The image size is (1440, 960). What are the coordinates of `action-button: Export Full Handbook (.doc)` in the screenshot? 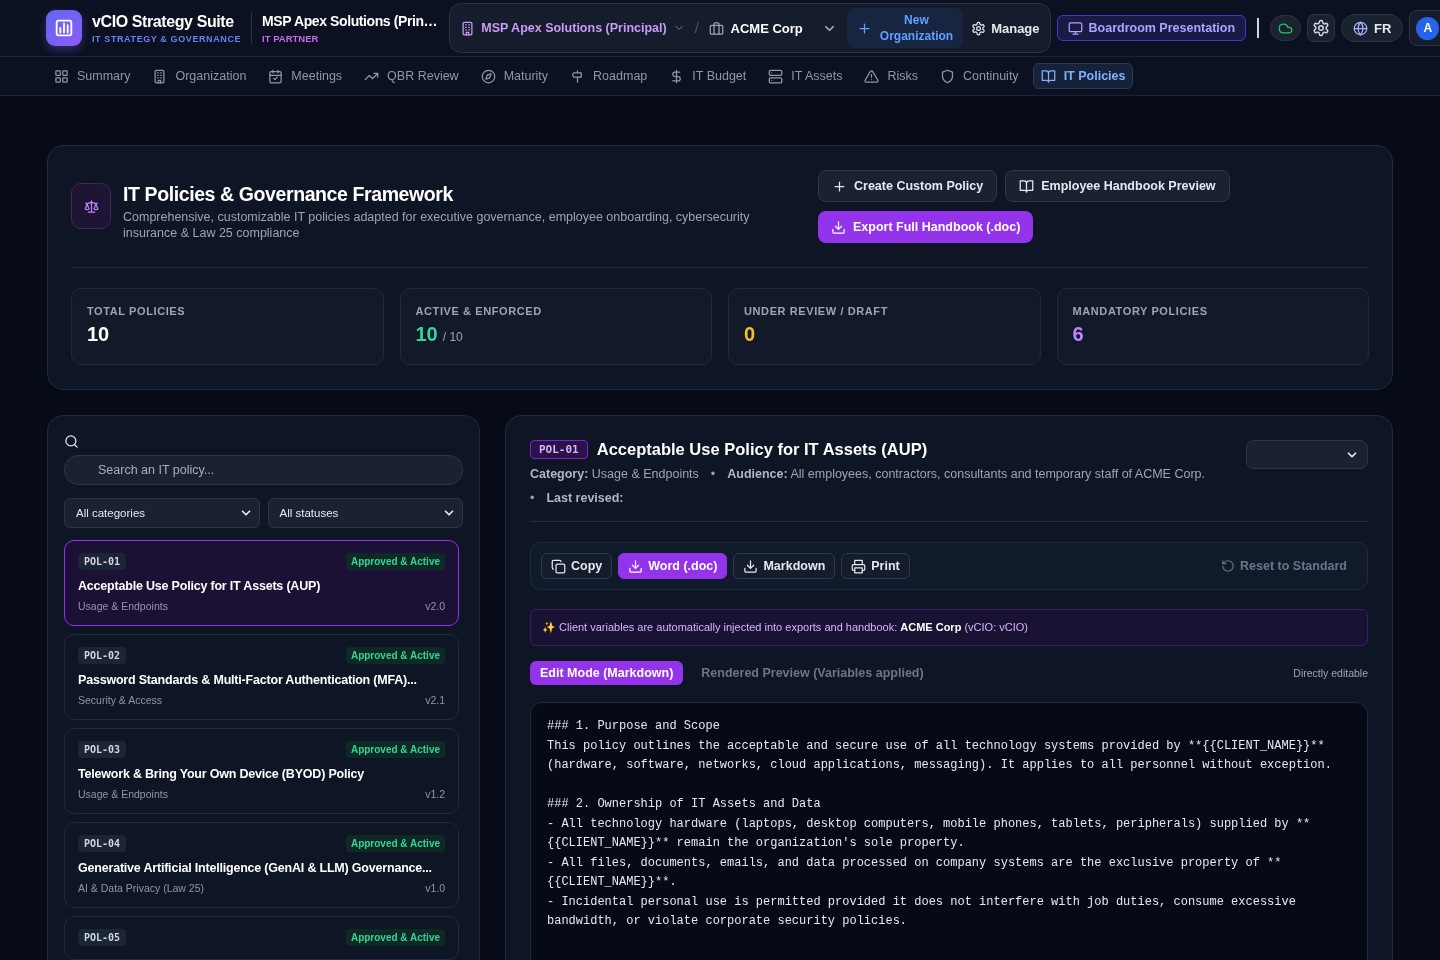 It's located at (926, 227).